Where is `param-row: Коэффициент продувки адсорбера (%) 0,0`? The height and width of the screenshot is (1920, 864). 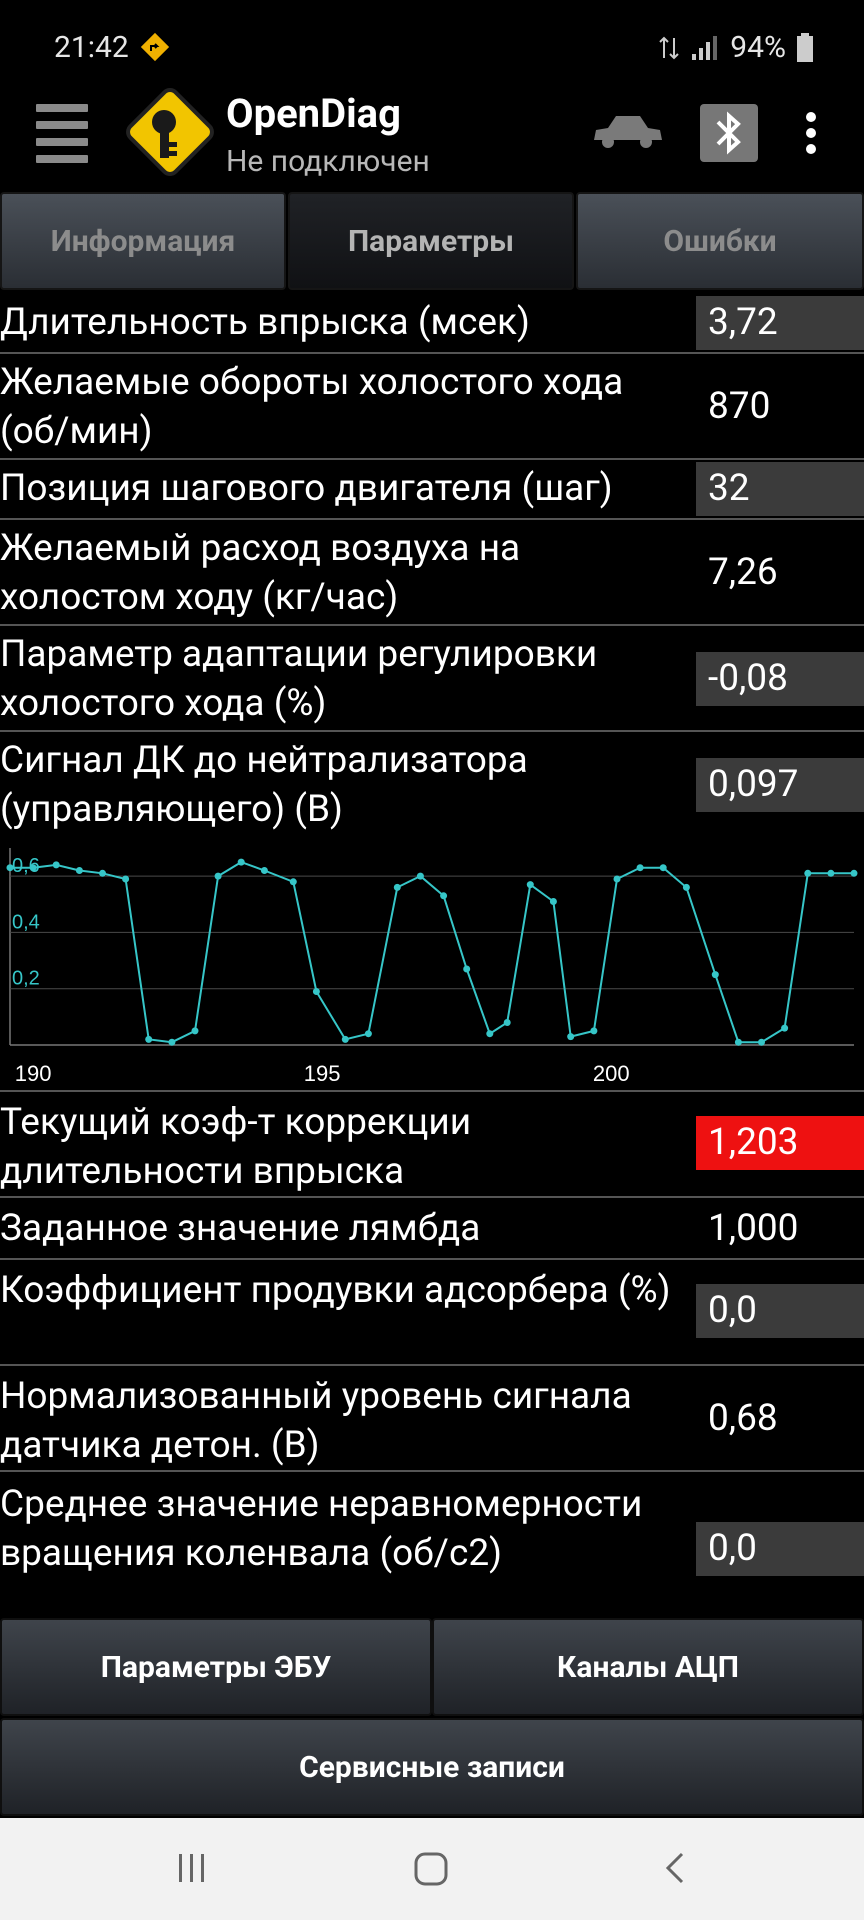 param-row: Коэффициент продувки адсорбера (%) 0,0 is located at coordinates (432, 1313).